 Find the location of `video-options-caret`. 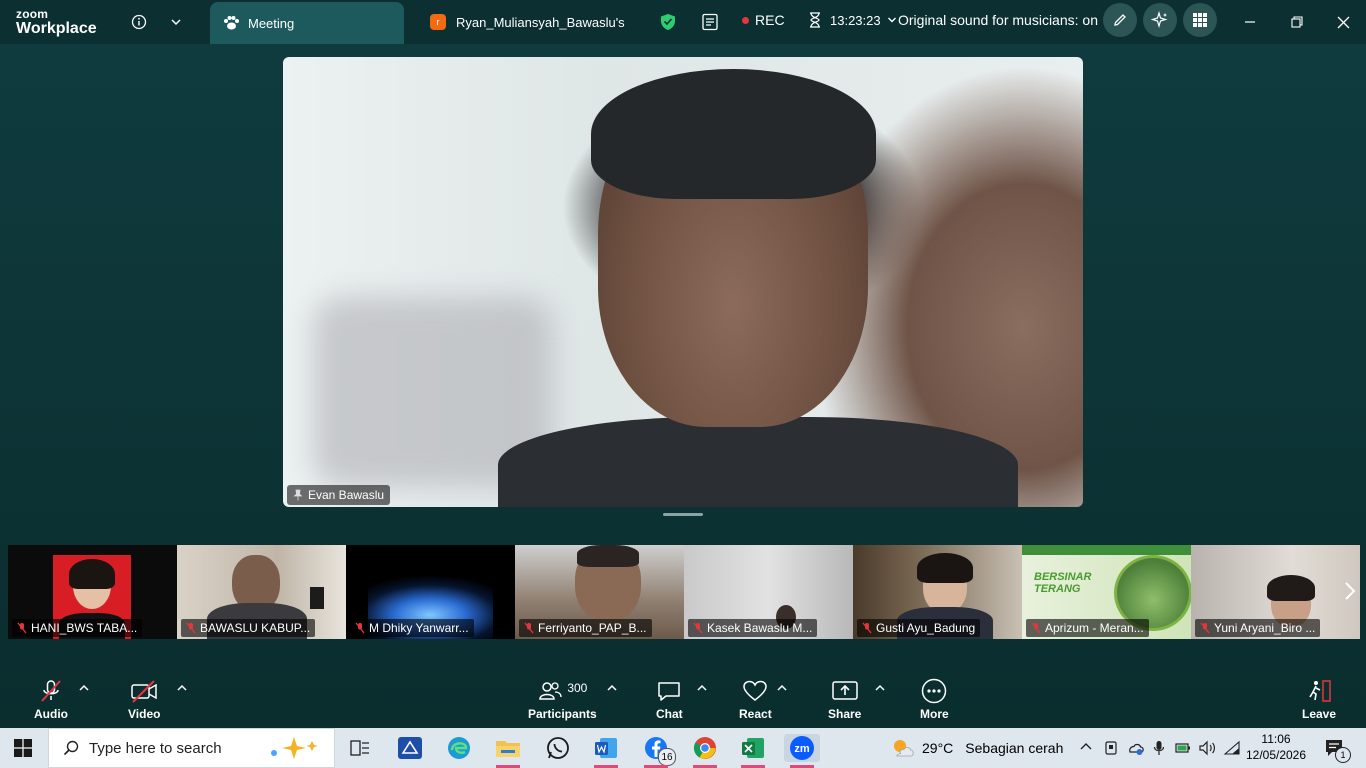

video-options-caret is located at coordinates (182, 689).